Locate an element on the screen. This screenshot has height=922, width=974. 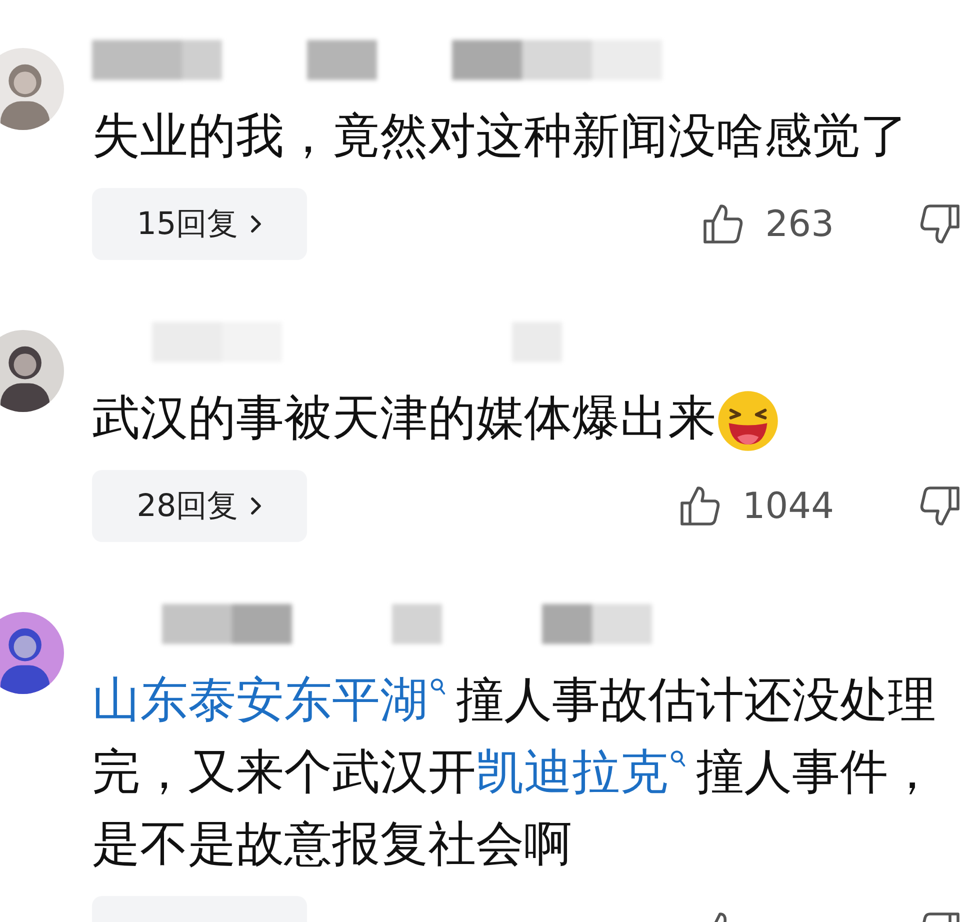
replies-button: 28回复 is located at coordinates (199, 506).